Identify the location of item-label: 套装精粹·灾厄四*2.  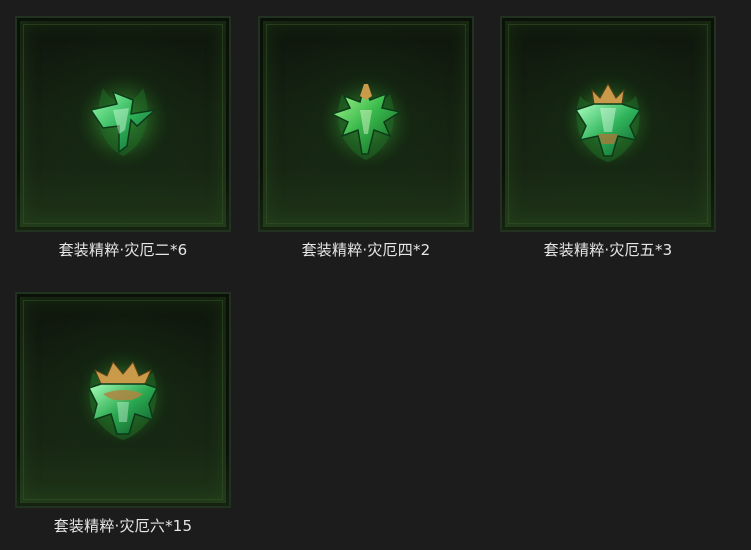
(366, 250).